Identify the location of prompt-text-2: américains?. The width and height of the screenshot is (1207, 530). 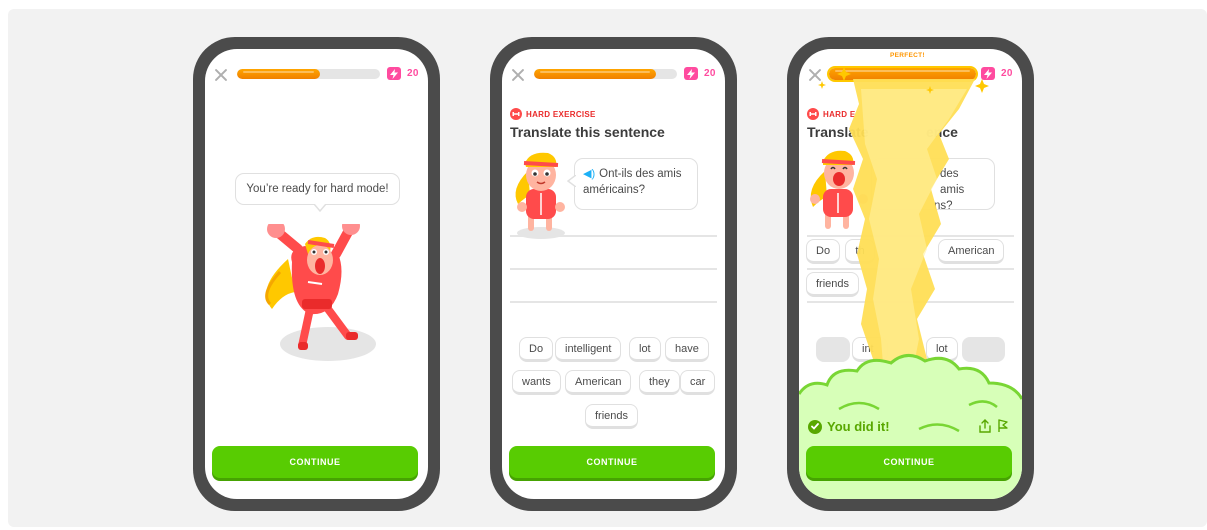
(614, 190).